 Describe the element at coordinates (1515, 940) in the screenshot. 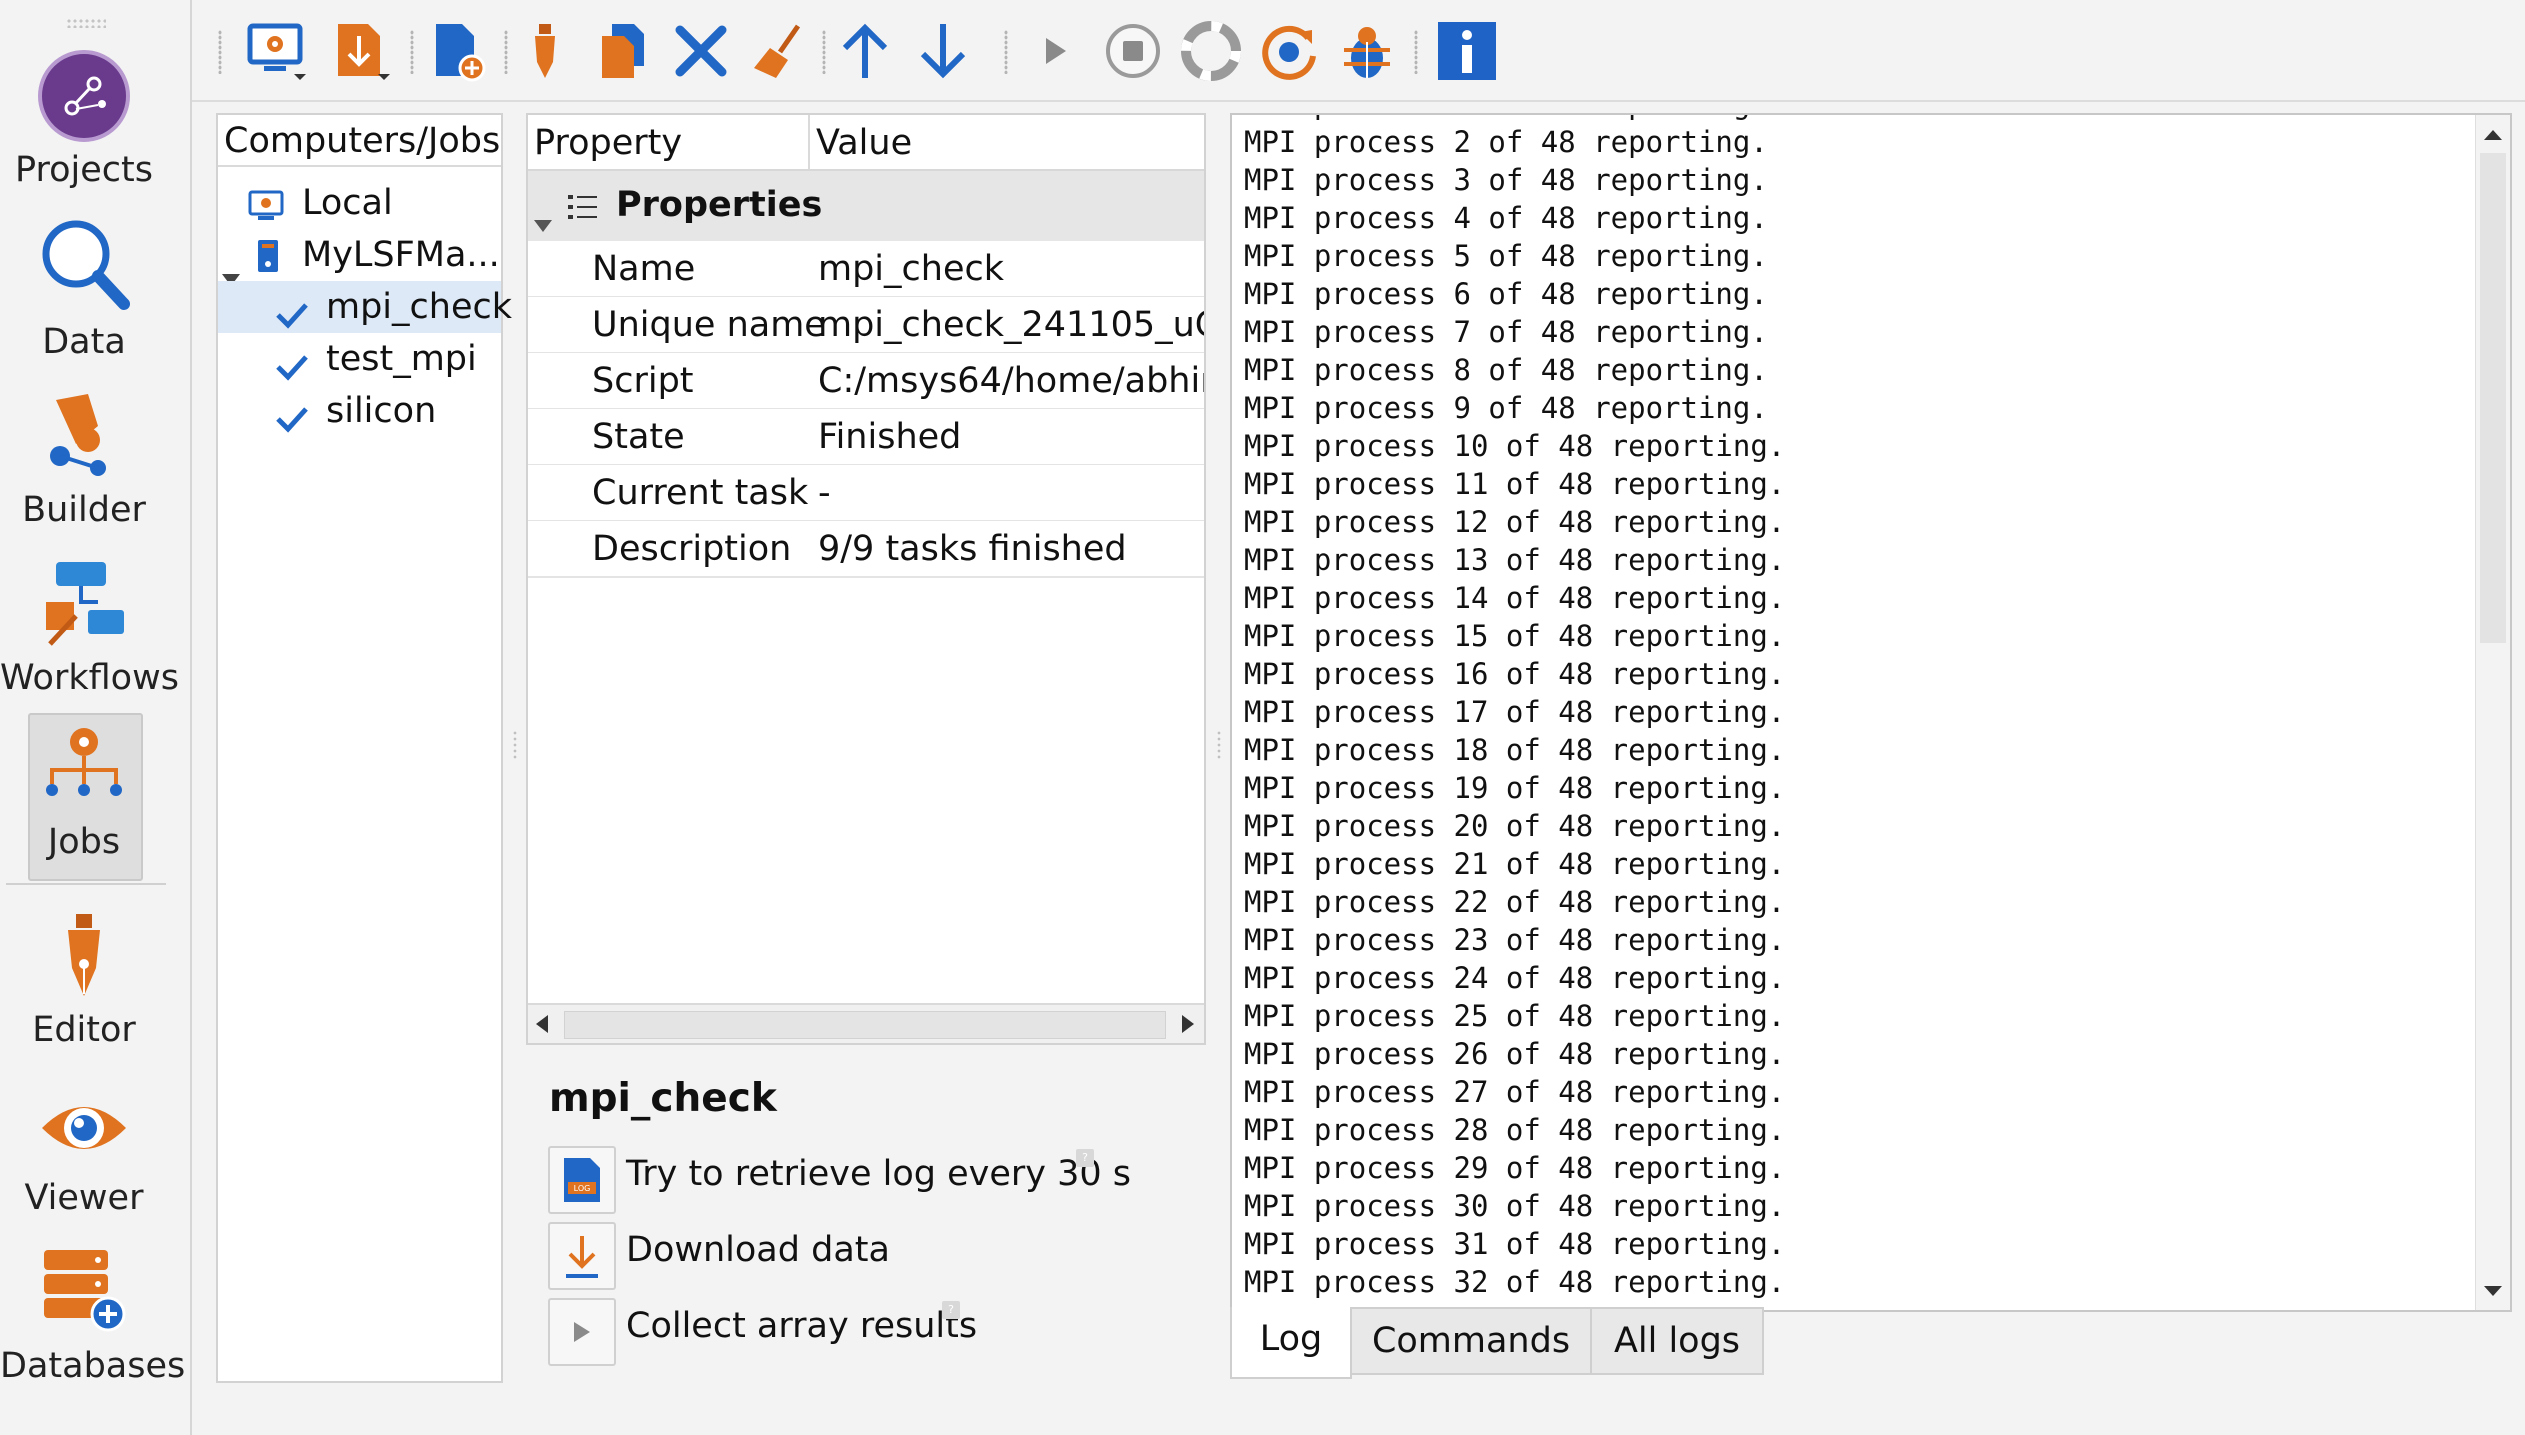

I see `log-line: MPI process 23 of 48 reporting.` at that location.